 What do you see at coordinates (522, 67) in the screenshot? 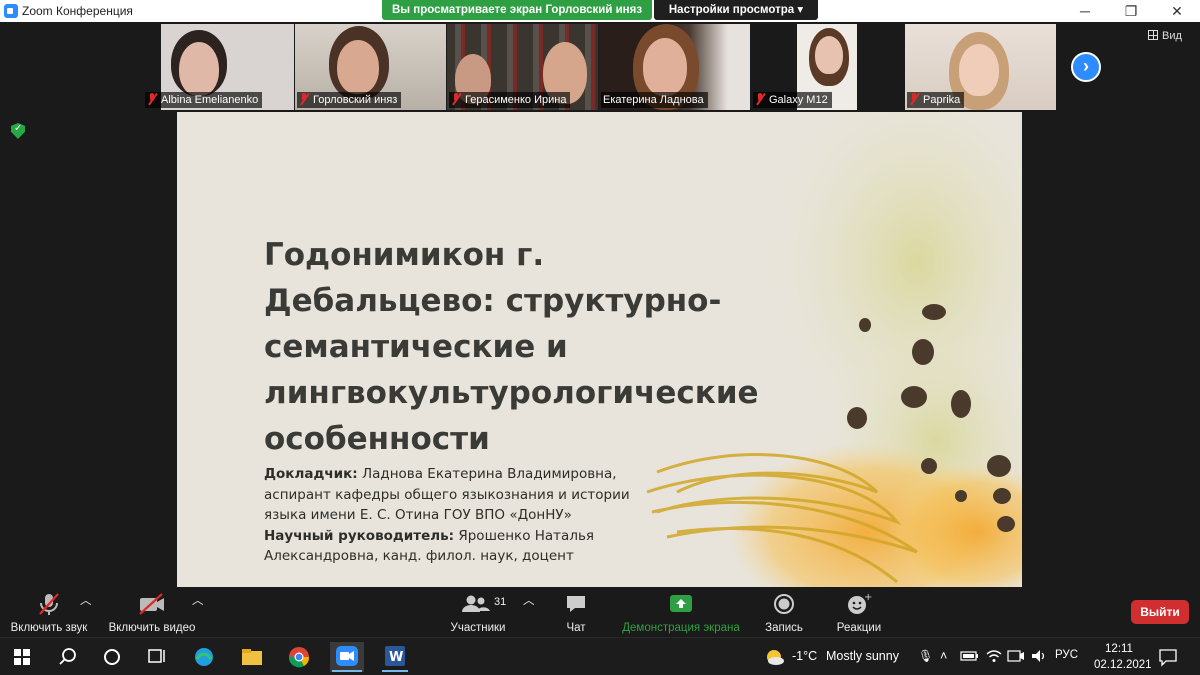
I see `participant-tile: Герасименко Ирина` at bounding box center [522, 67].